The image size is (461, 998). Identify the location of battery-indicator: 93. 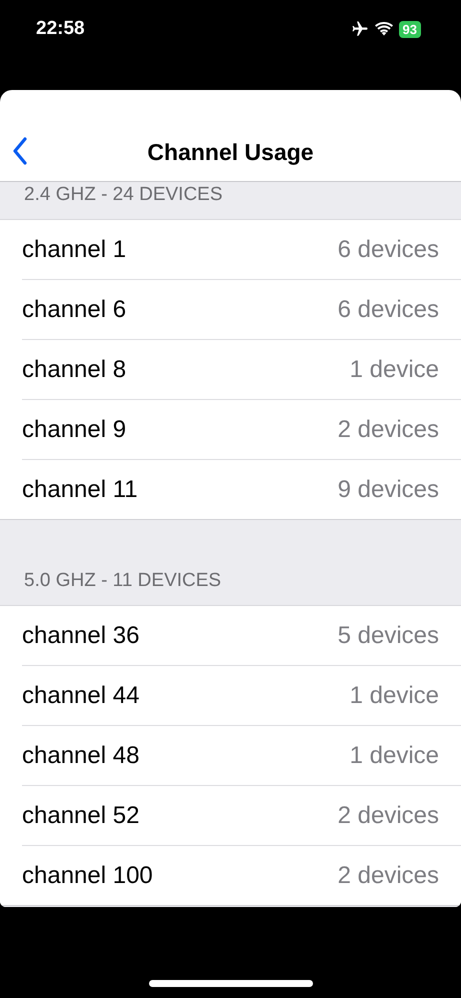
(409, 29).